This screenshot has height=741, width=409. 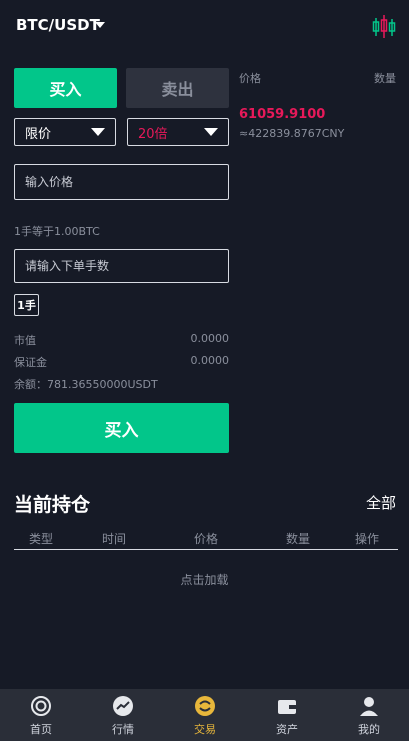 I want to click on load-more-link: 点击加载, so click(x=204, y=579).